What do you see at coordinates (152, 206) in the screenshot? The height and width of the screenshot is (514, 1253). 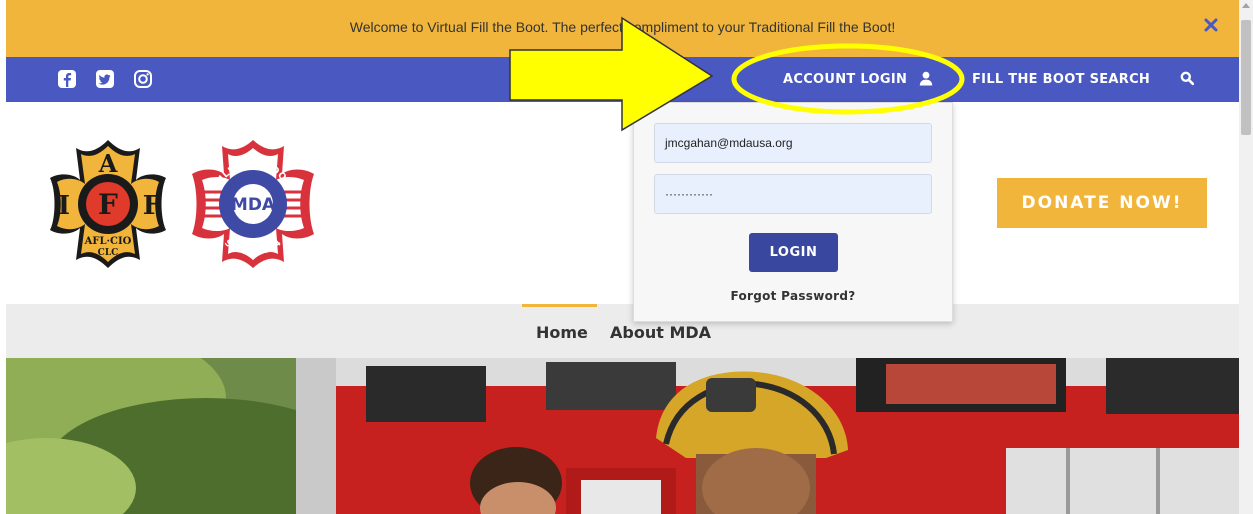 I see `iaff-letter-f-right: F` at bounding box center [152, 206].